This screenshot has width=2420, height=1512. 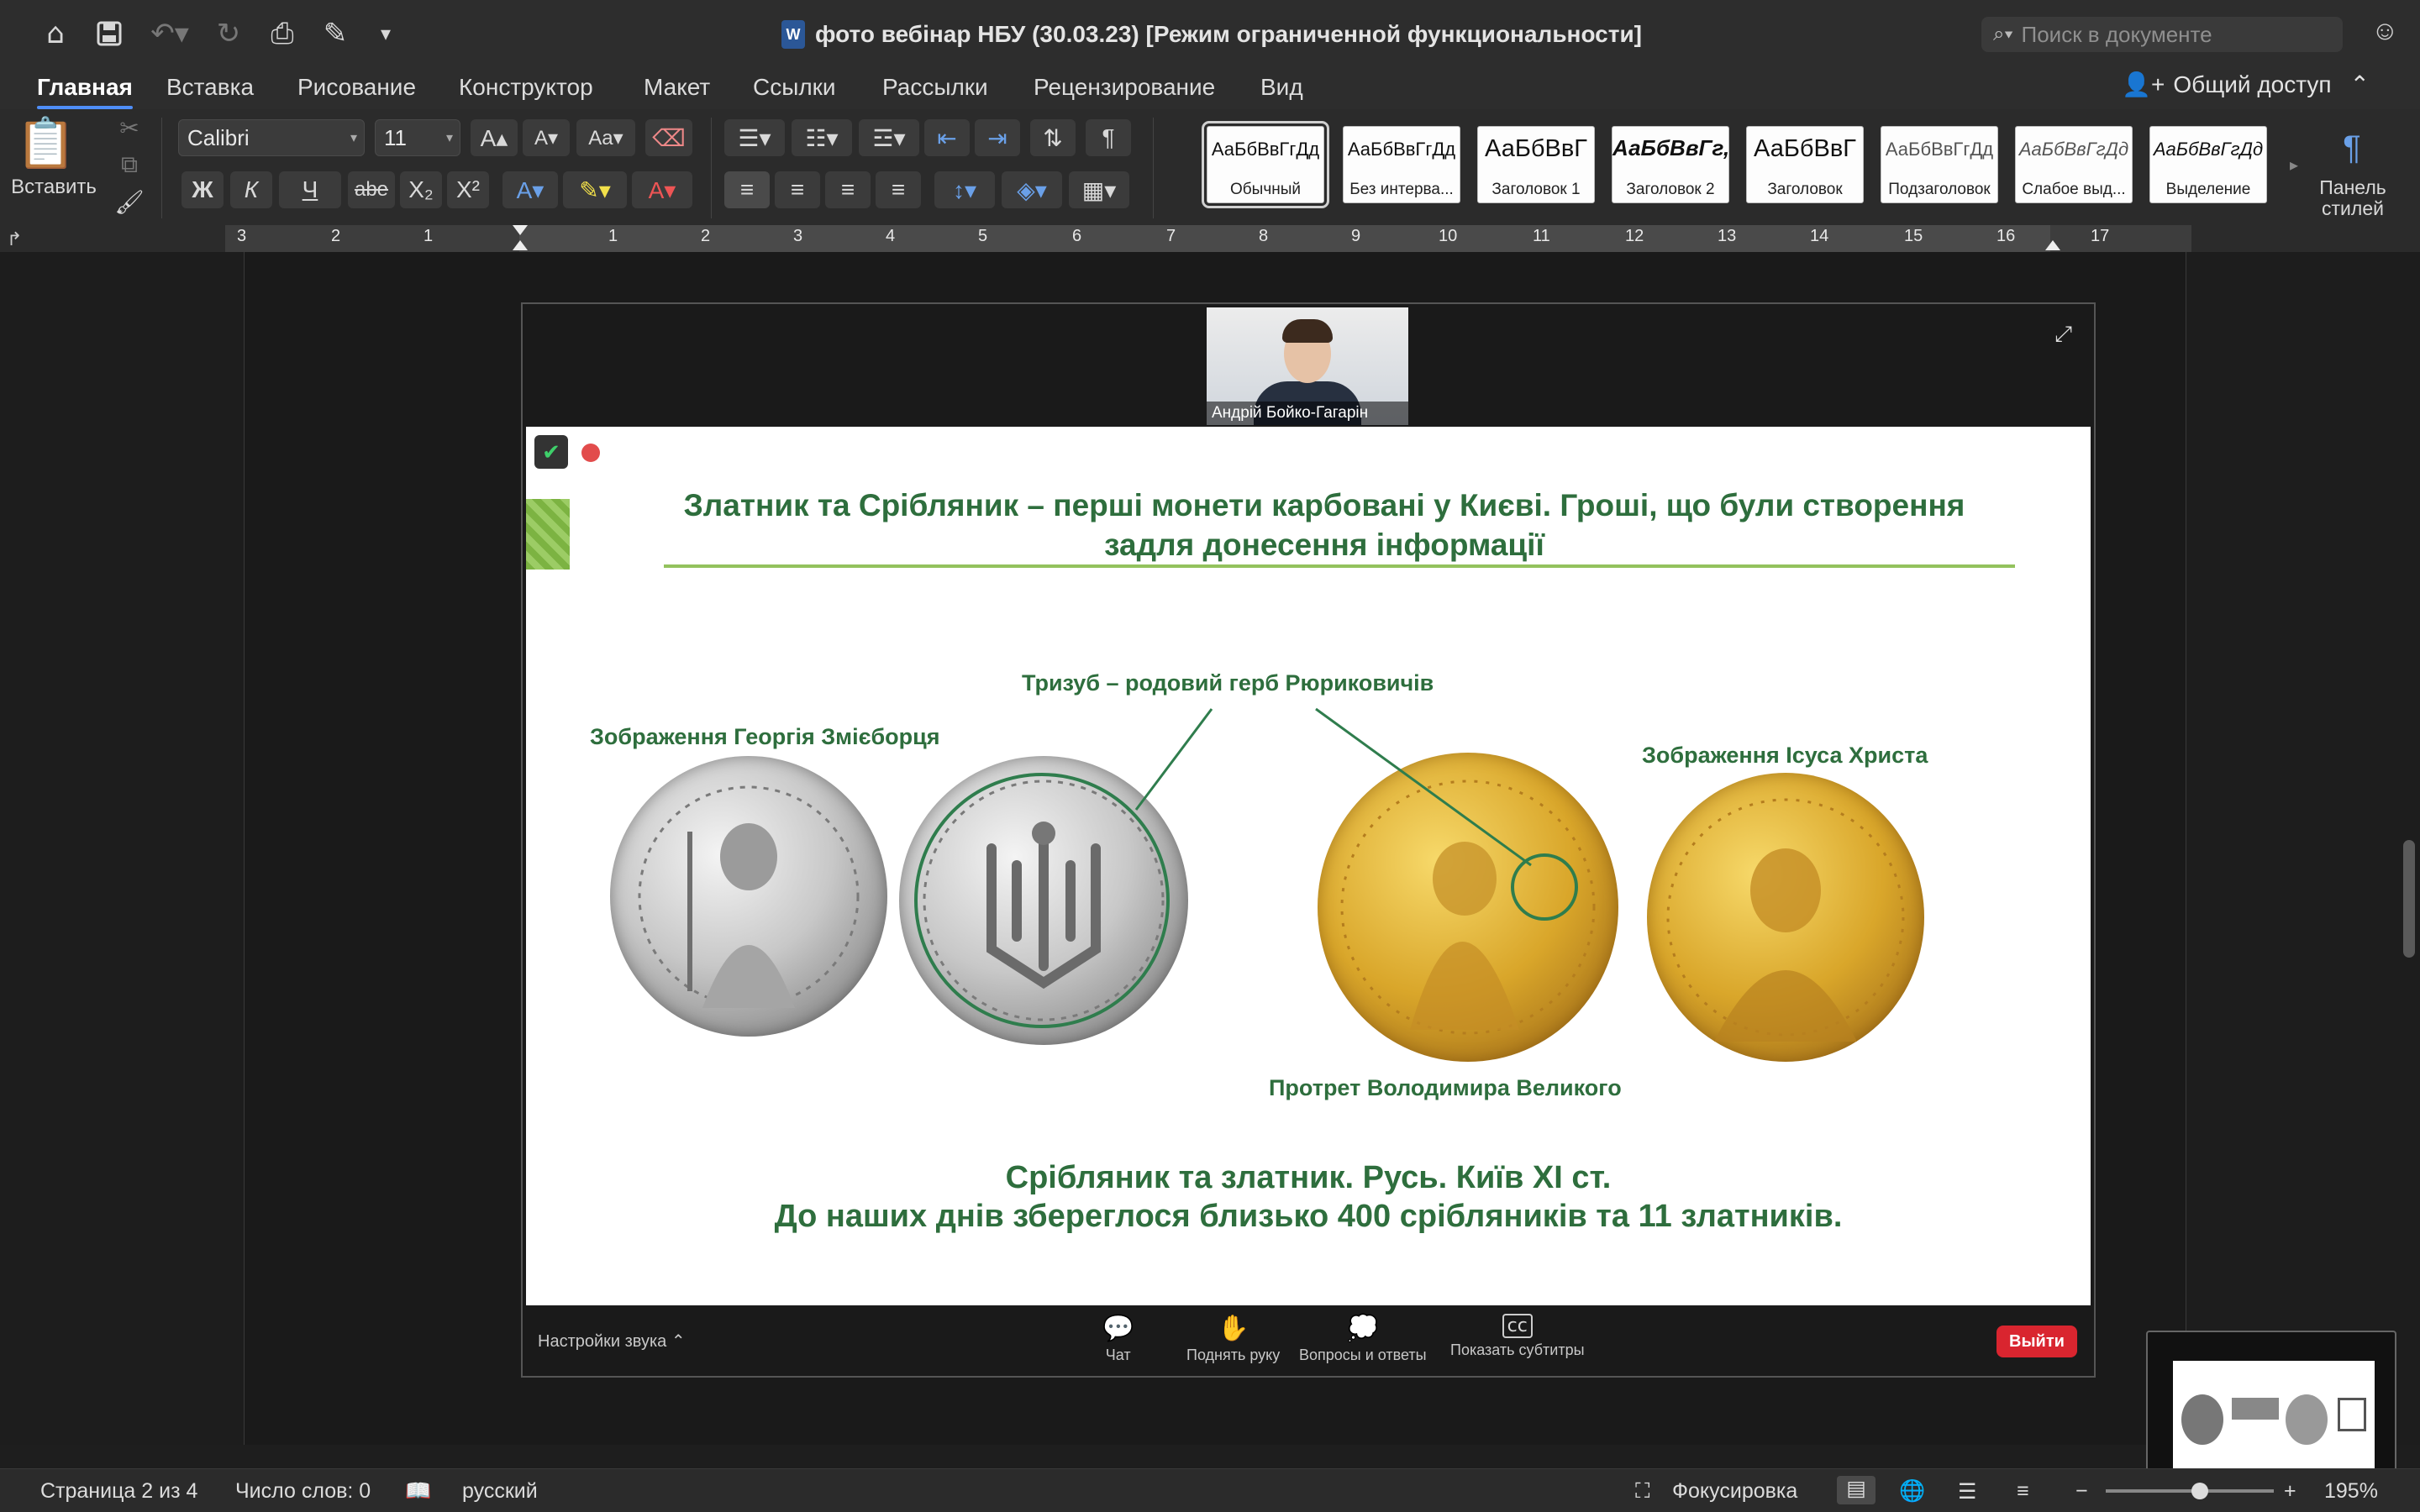 What do you see at coordinates (203, 189) in the screenshot?
I see `bold-button: Ж` at bounding box center [203, 189].